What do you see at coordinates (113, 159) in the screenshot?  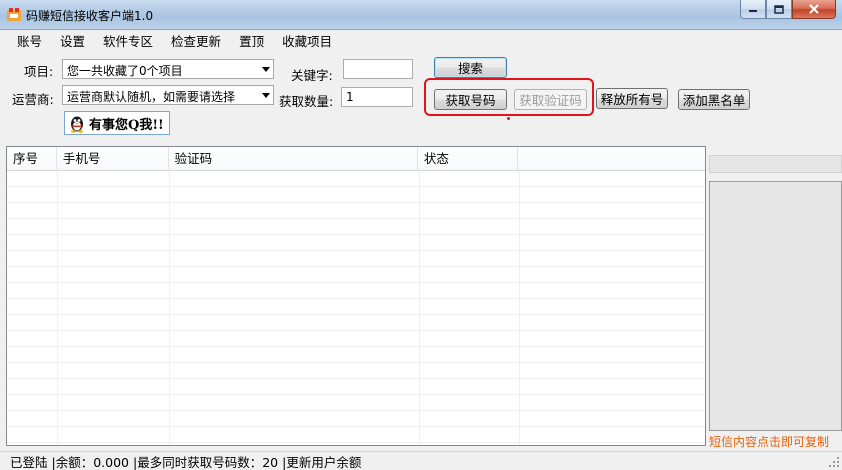 I see `column-header-phone: 手机号` at bounding box center [113, 159].